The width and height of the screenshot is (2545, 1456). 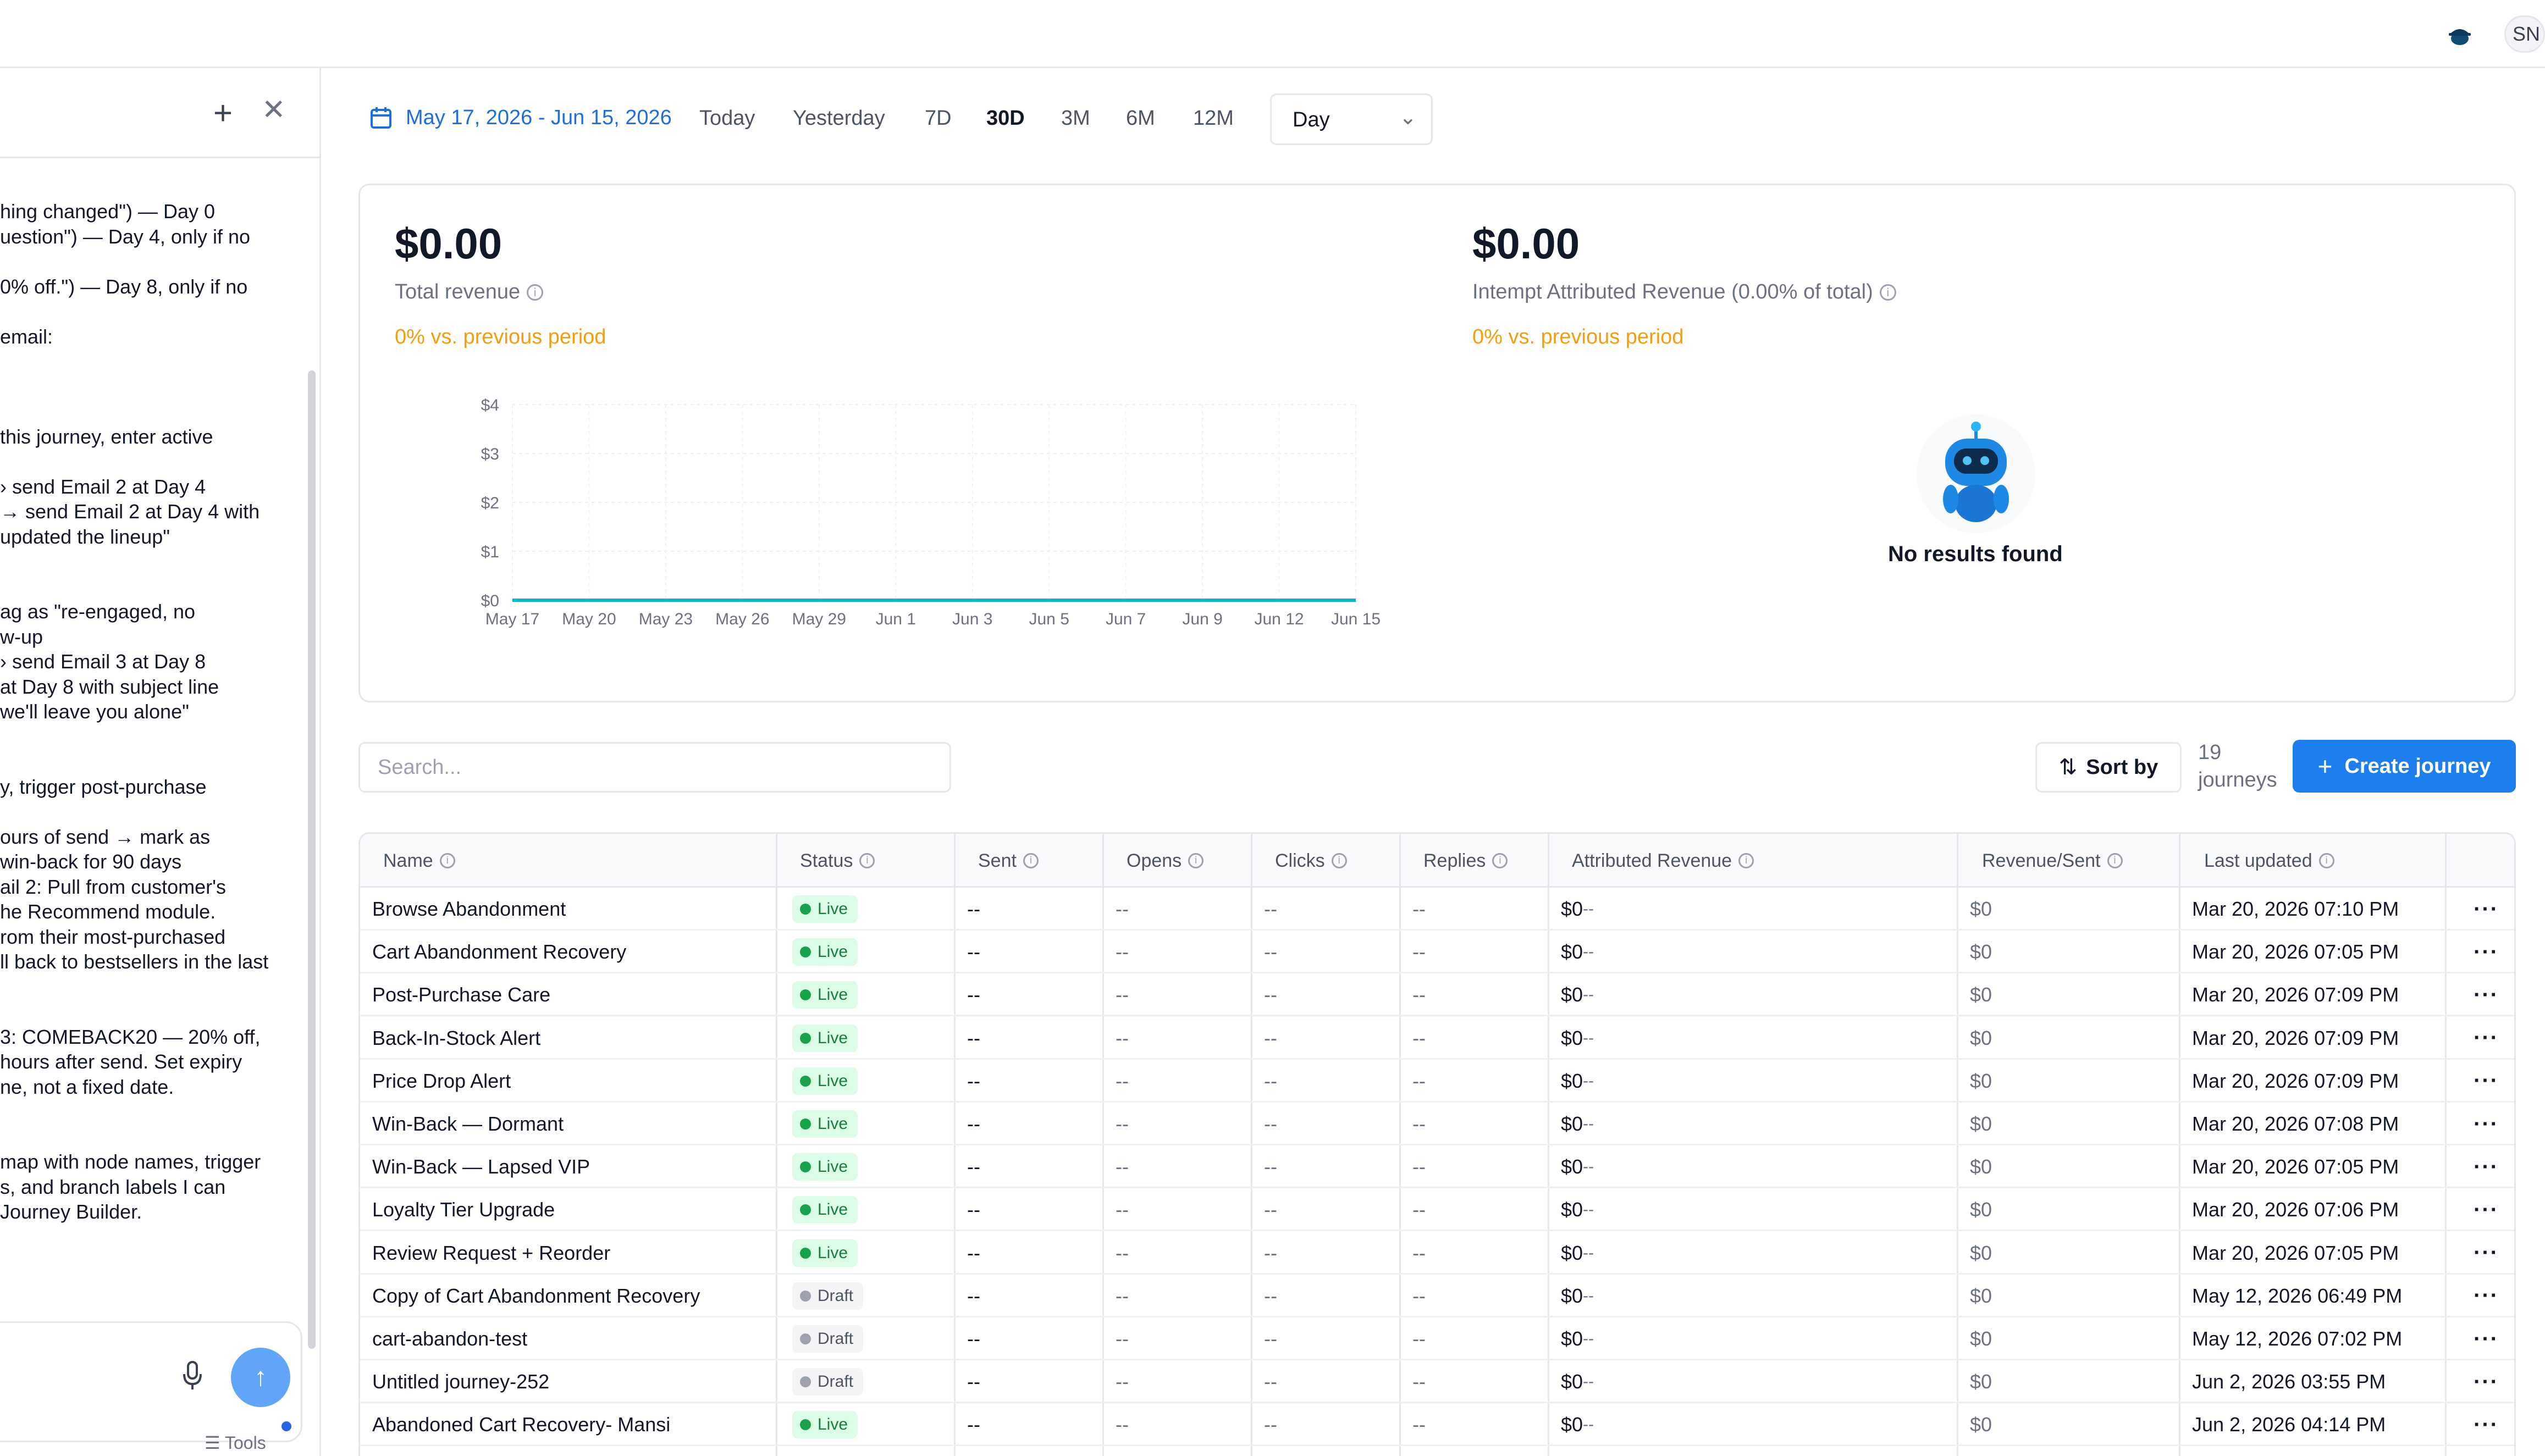 I want to click on column-header-replies: Replies i, so click(x=1465, y=861).